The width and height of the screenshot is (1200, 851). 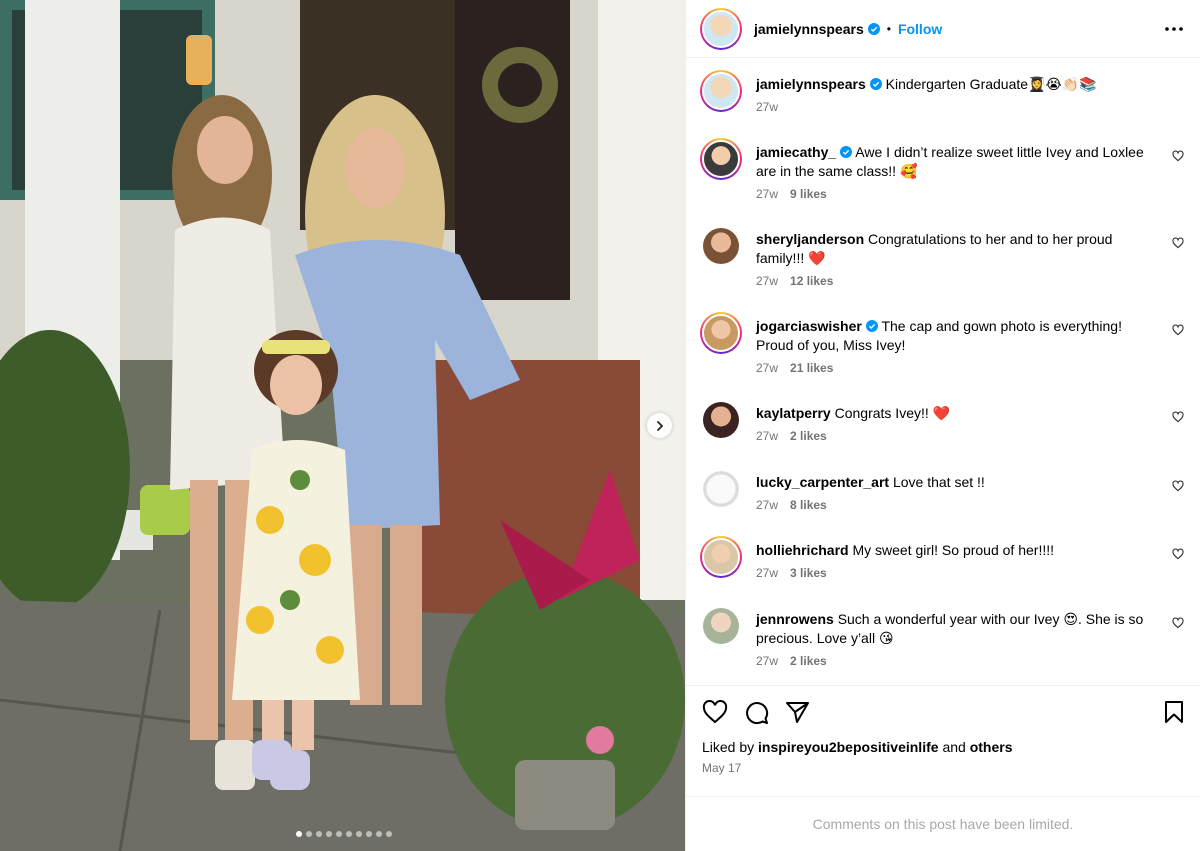 I want to click on comment-likes: 12 likes, so click(x=811, y=281).